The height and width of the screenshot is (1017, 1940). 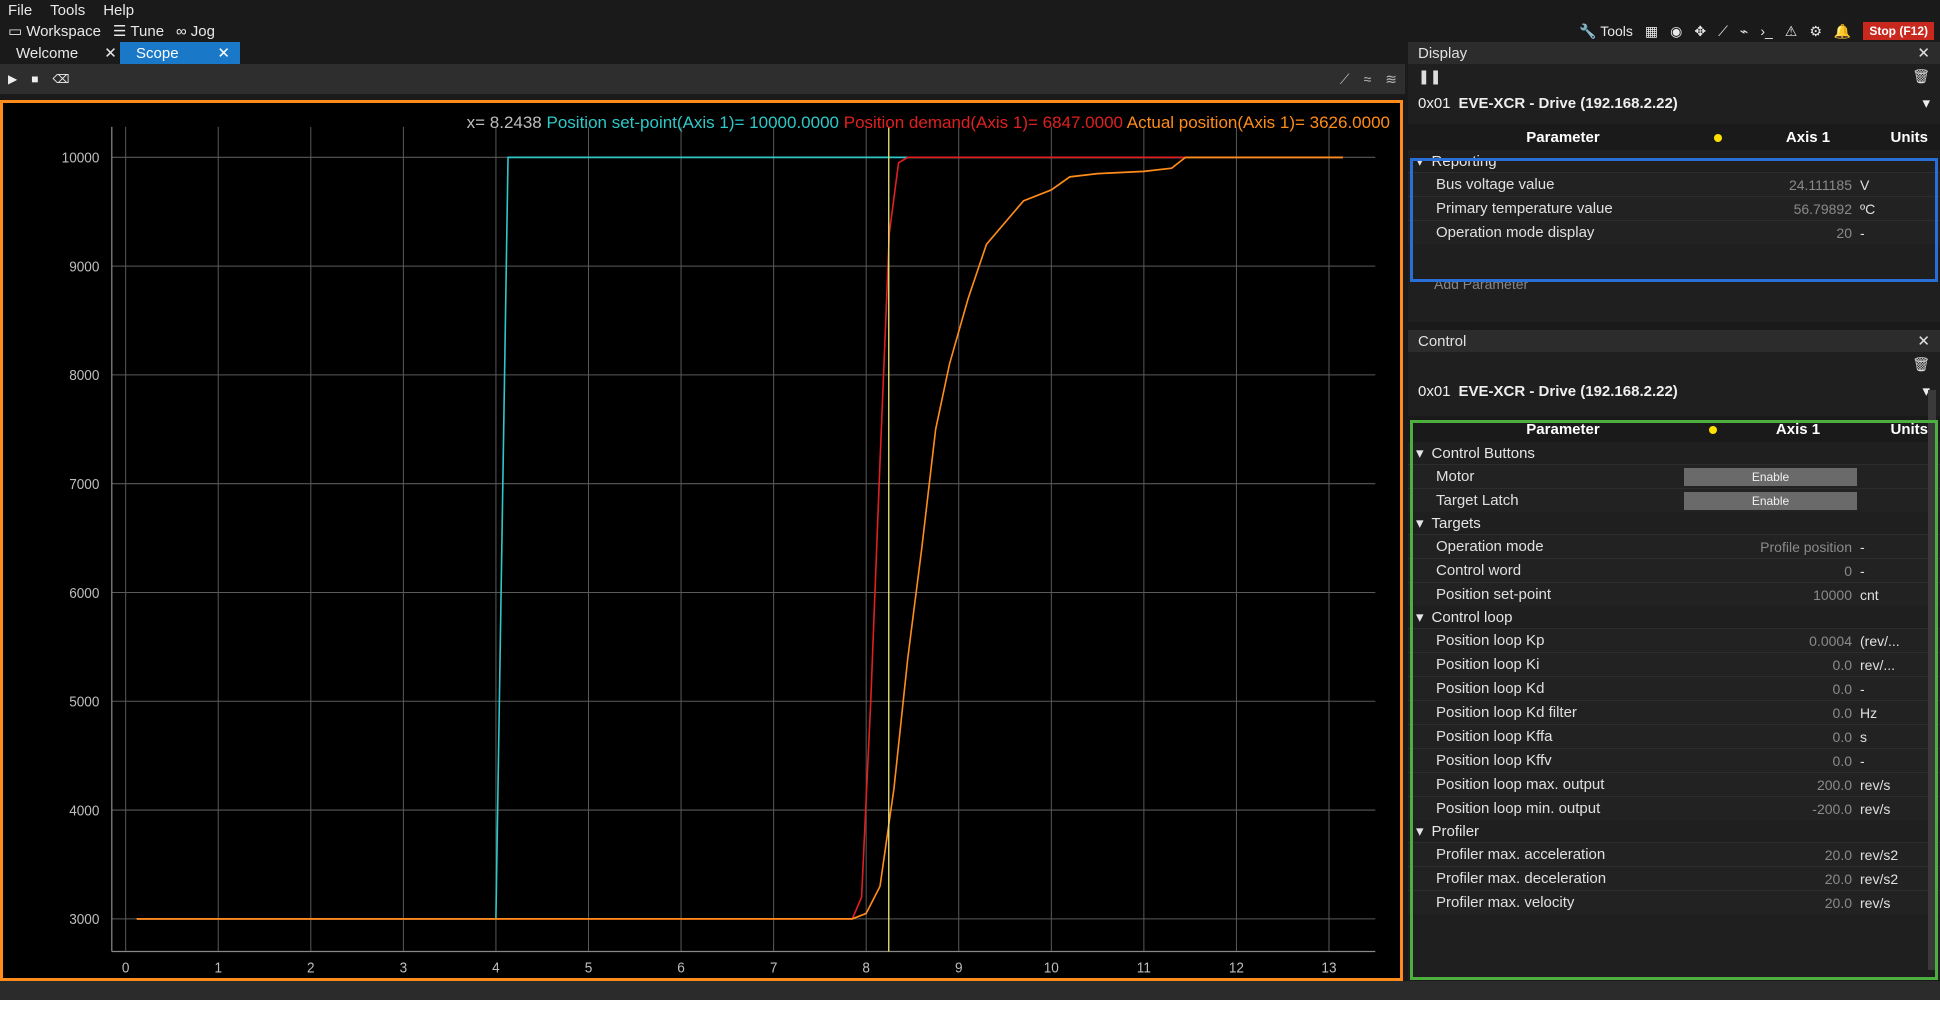 I want to click on status-dot-icon, so click(x=1718, y=137).